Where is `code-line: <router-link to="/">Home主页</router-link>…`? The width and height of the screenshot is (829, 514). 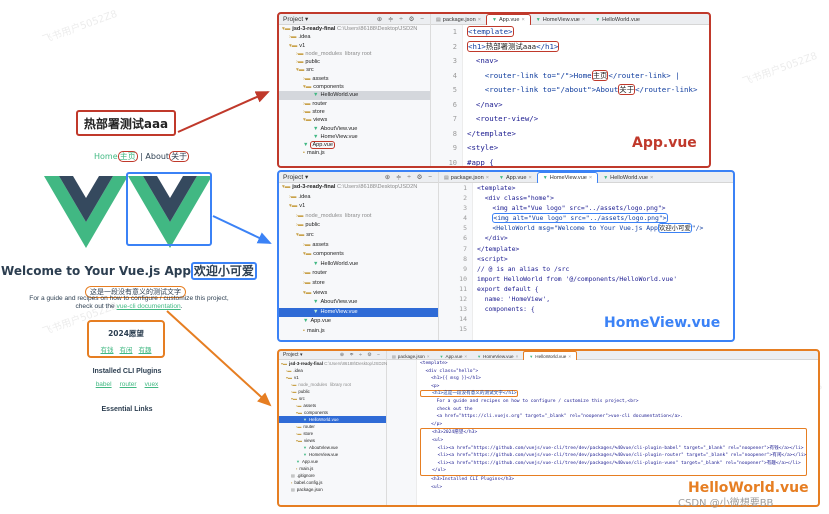
code-line: <router-link to="/">Home主页</router-link>… is located at coordinates (573, 75).